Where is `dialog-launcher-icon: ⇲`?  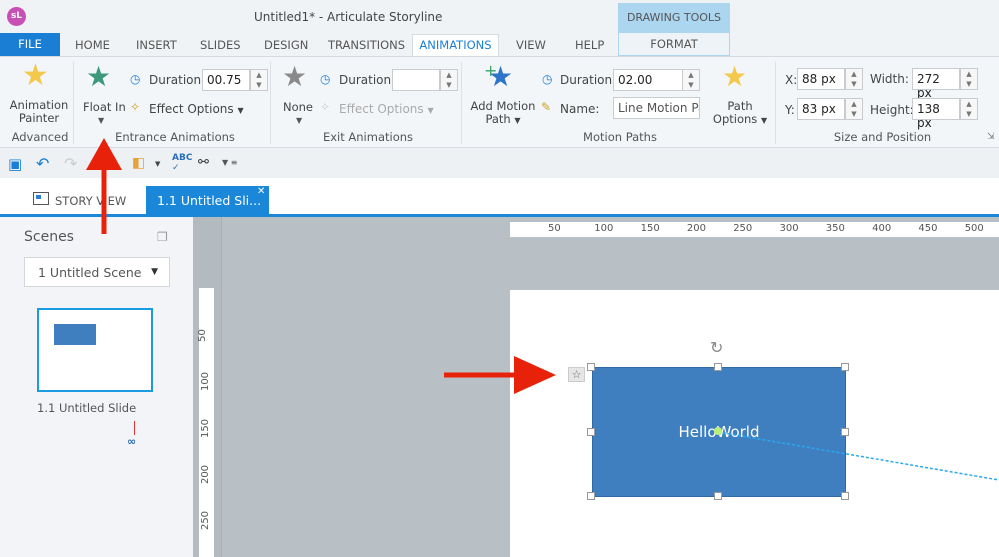
dialog-launcher-icon: ⇲ is located at coordinates (991, 137).